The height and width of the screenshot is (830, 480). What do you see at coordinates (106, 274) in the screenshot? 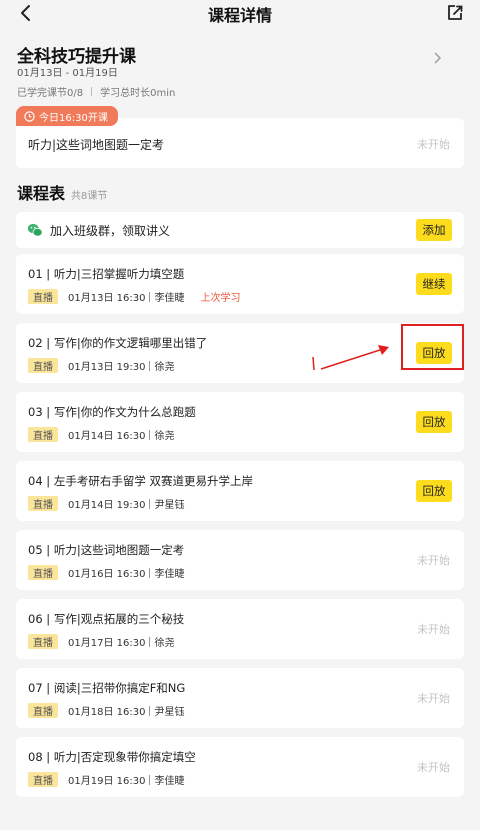
I see `lesson-title: 01 | 听力|三招掌握听力填空题` at bounding box center [106, 274].